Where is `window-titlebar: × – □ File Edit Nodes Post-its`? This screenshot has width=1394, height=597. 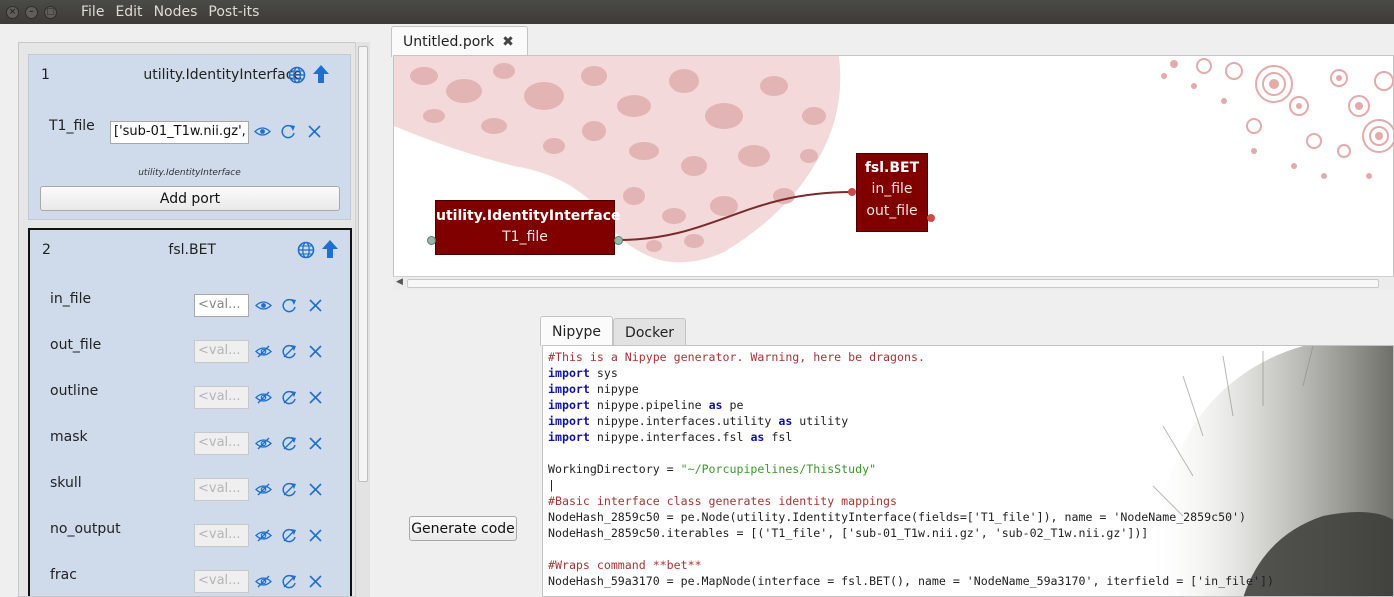 window-titlebar: × – □ File Edit Nodes Post-its is located at coordinates (697, 12).